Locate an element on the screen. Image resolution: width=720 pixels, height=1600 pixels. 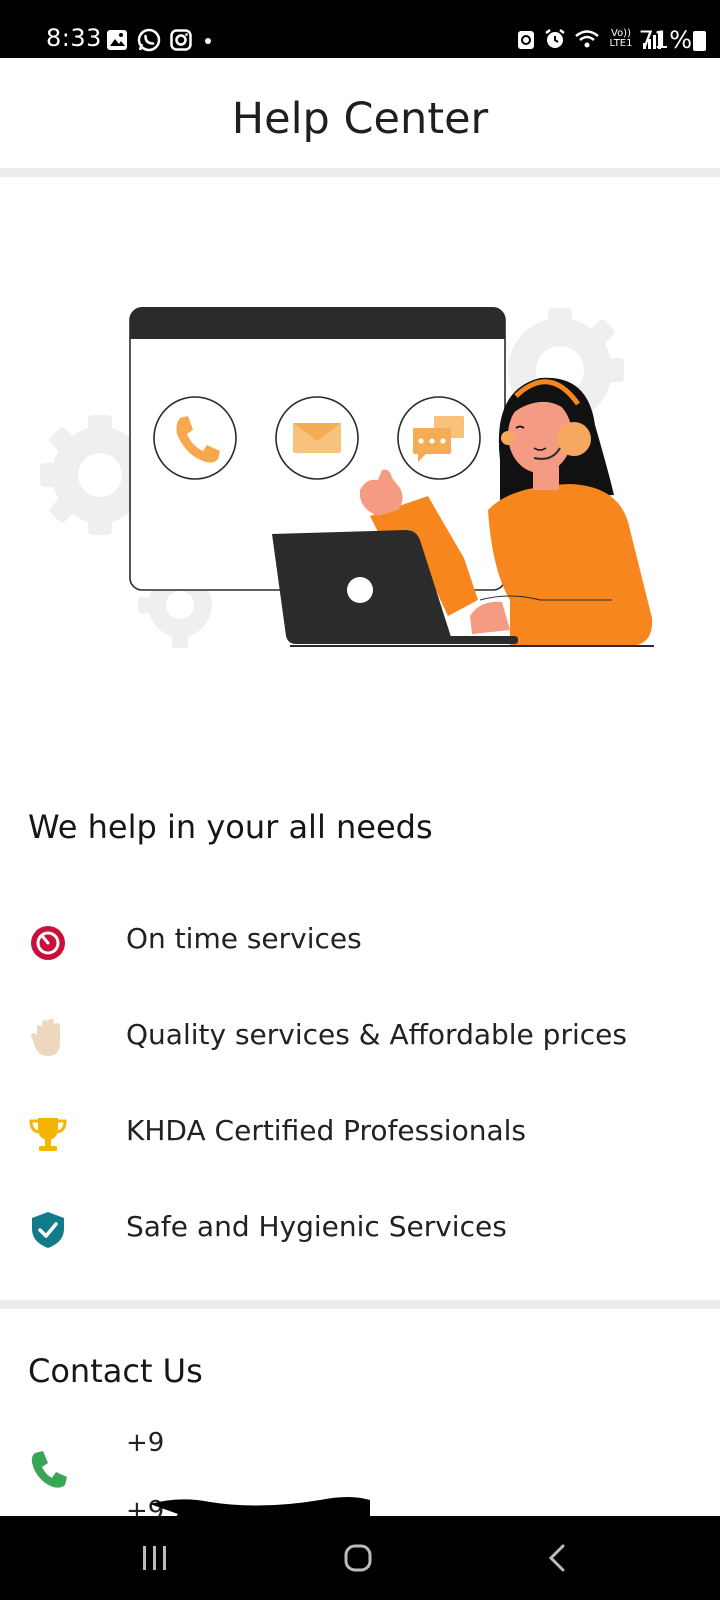
status-left-icons is located at coordinates (160, 40).